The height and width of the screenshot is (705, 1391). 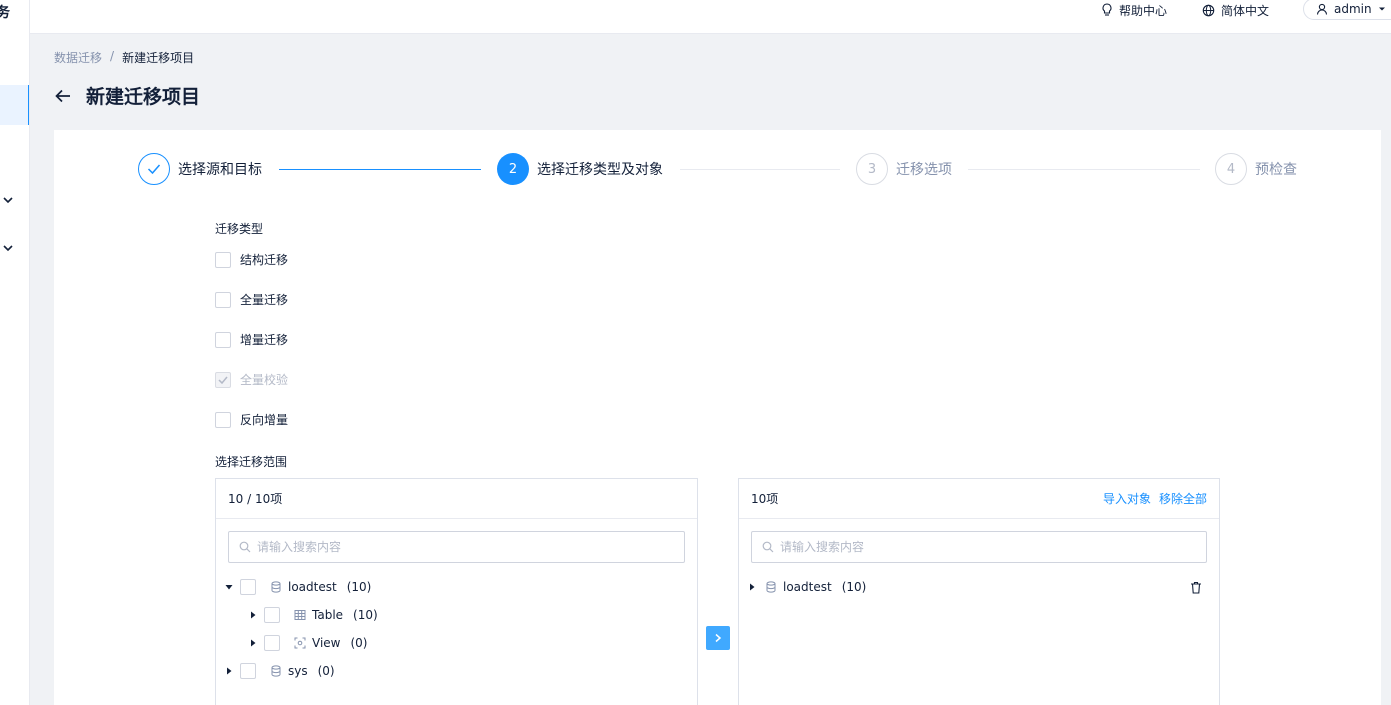 I want to click on checkbox-reverse-incremental: 反向增量, so click(x=251, y=419).